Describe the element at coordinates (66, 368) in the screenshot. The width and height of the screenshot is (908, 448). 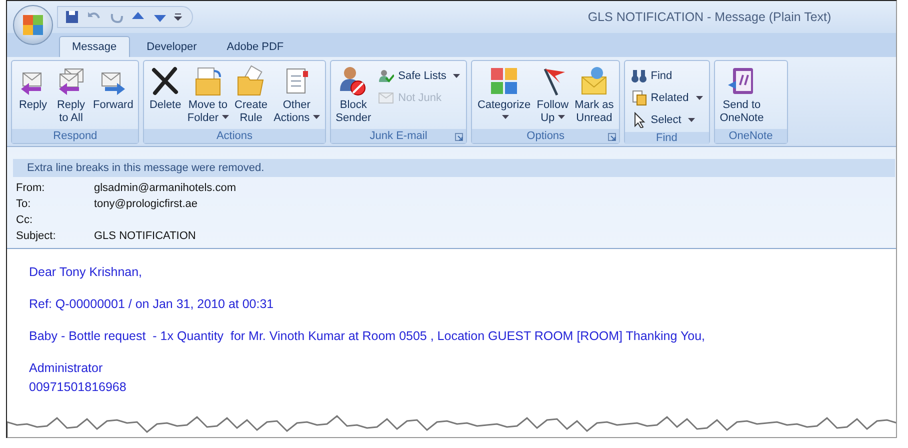
I see `message-text: Administrator` at that location.